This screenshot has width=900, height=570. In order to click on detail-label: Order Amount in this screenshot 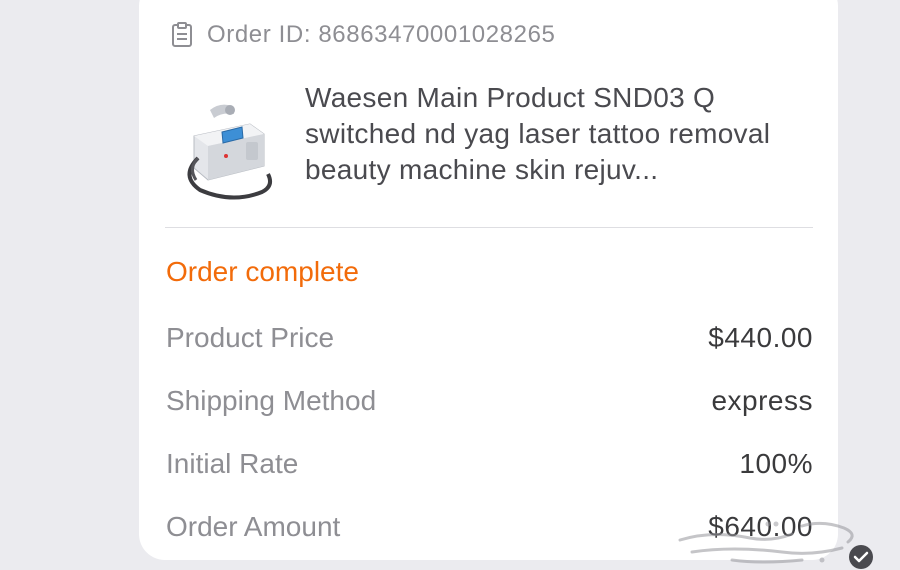, I will do `click(253, 526)`.